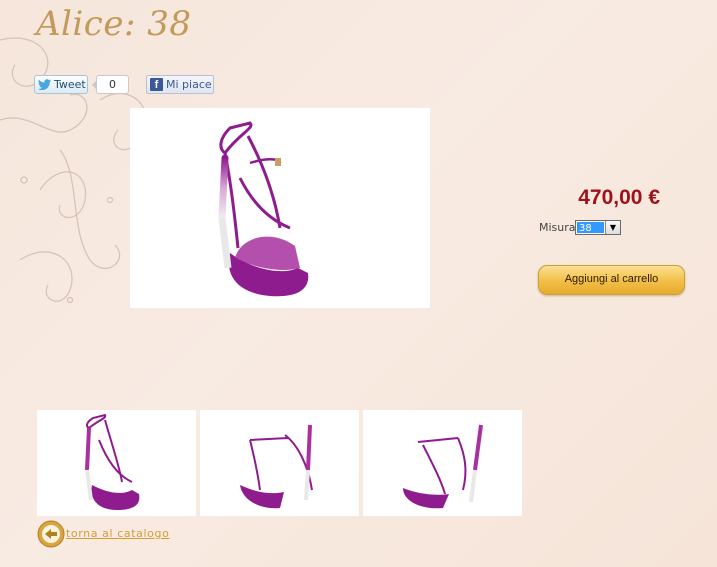 The width and height of the screenshot is (717, 567). I want to click on facebook-like-button: f Mi piace, so click(180, 84).